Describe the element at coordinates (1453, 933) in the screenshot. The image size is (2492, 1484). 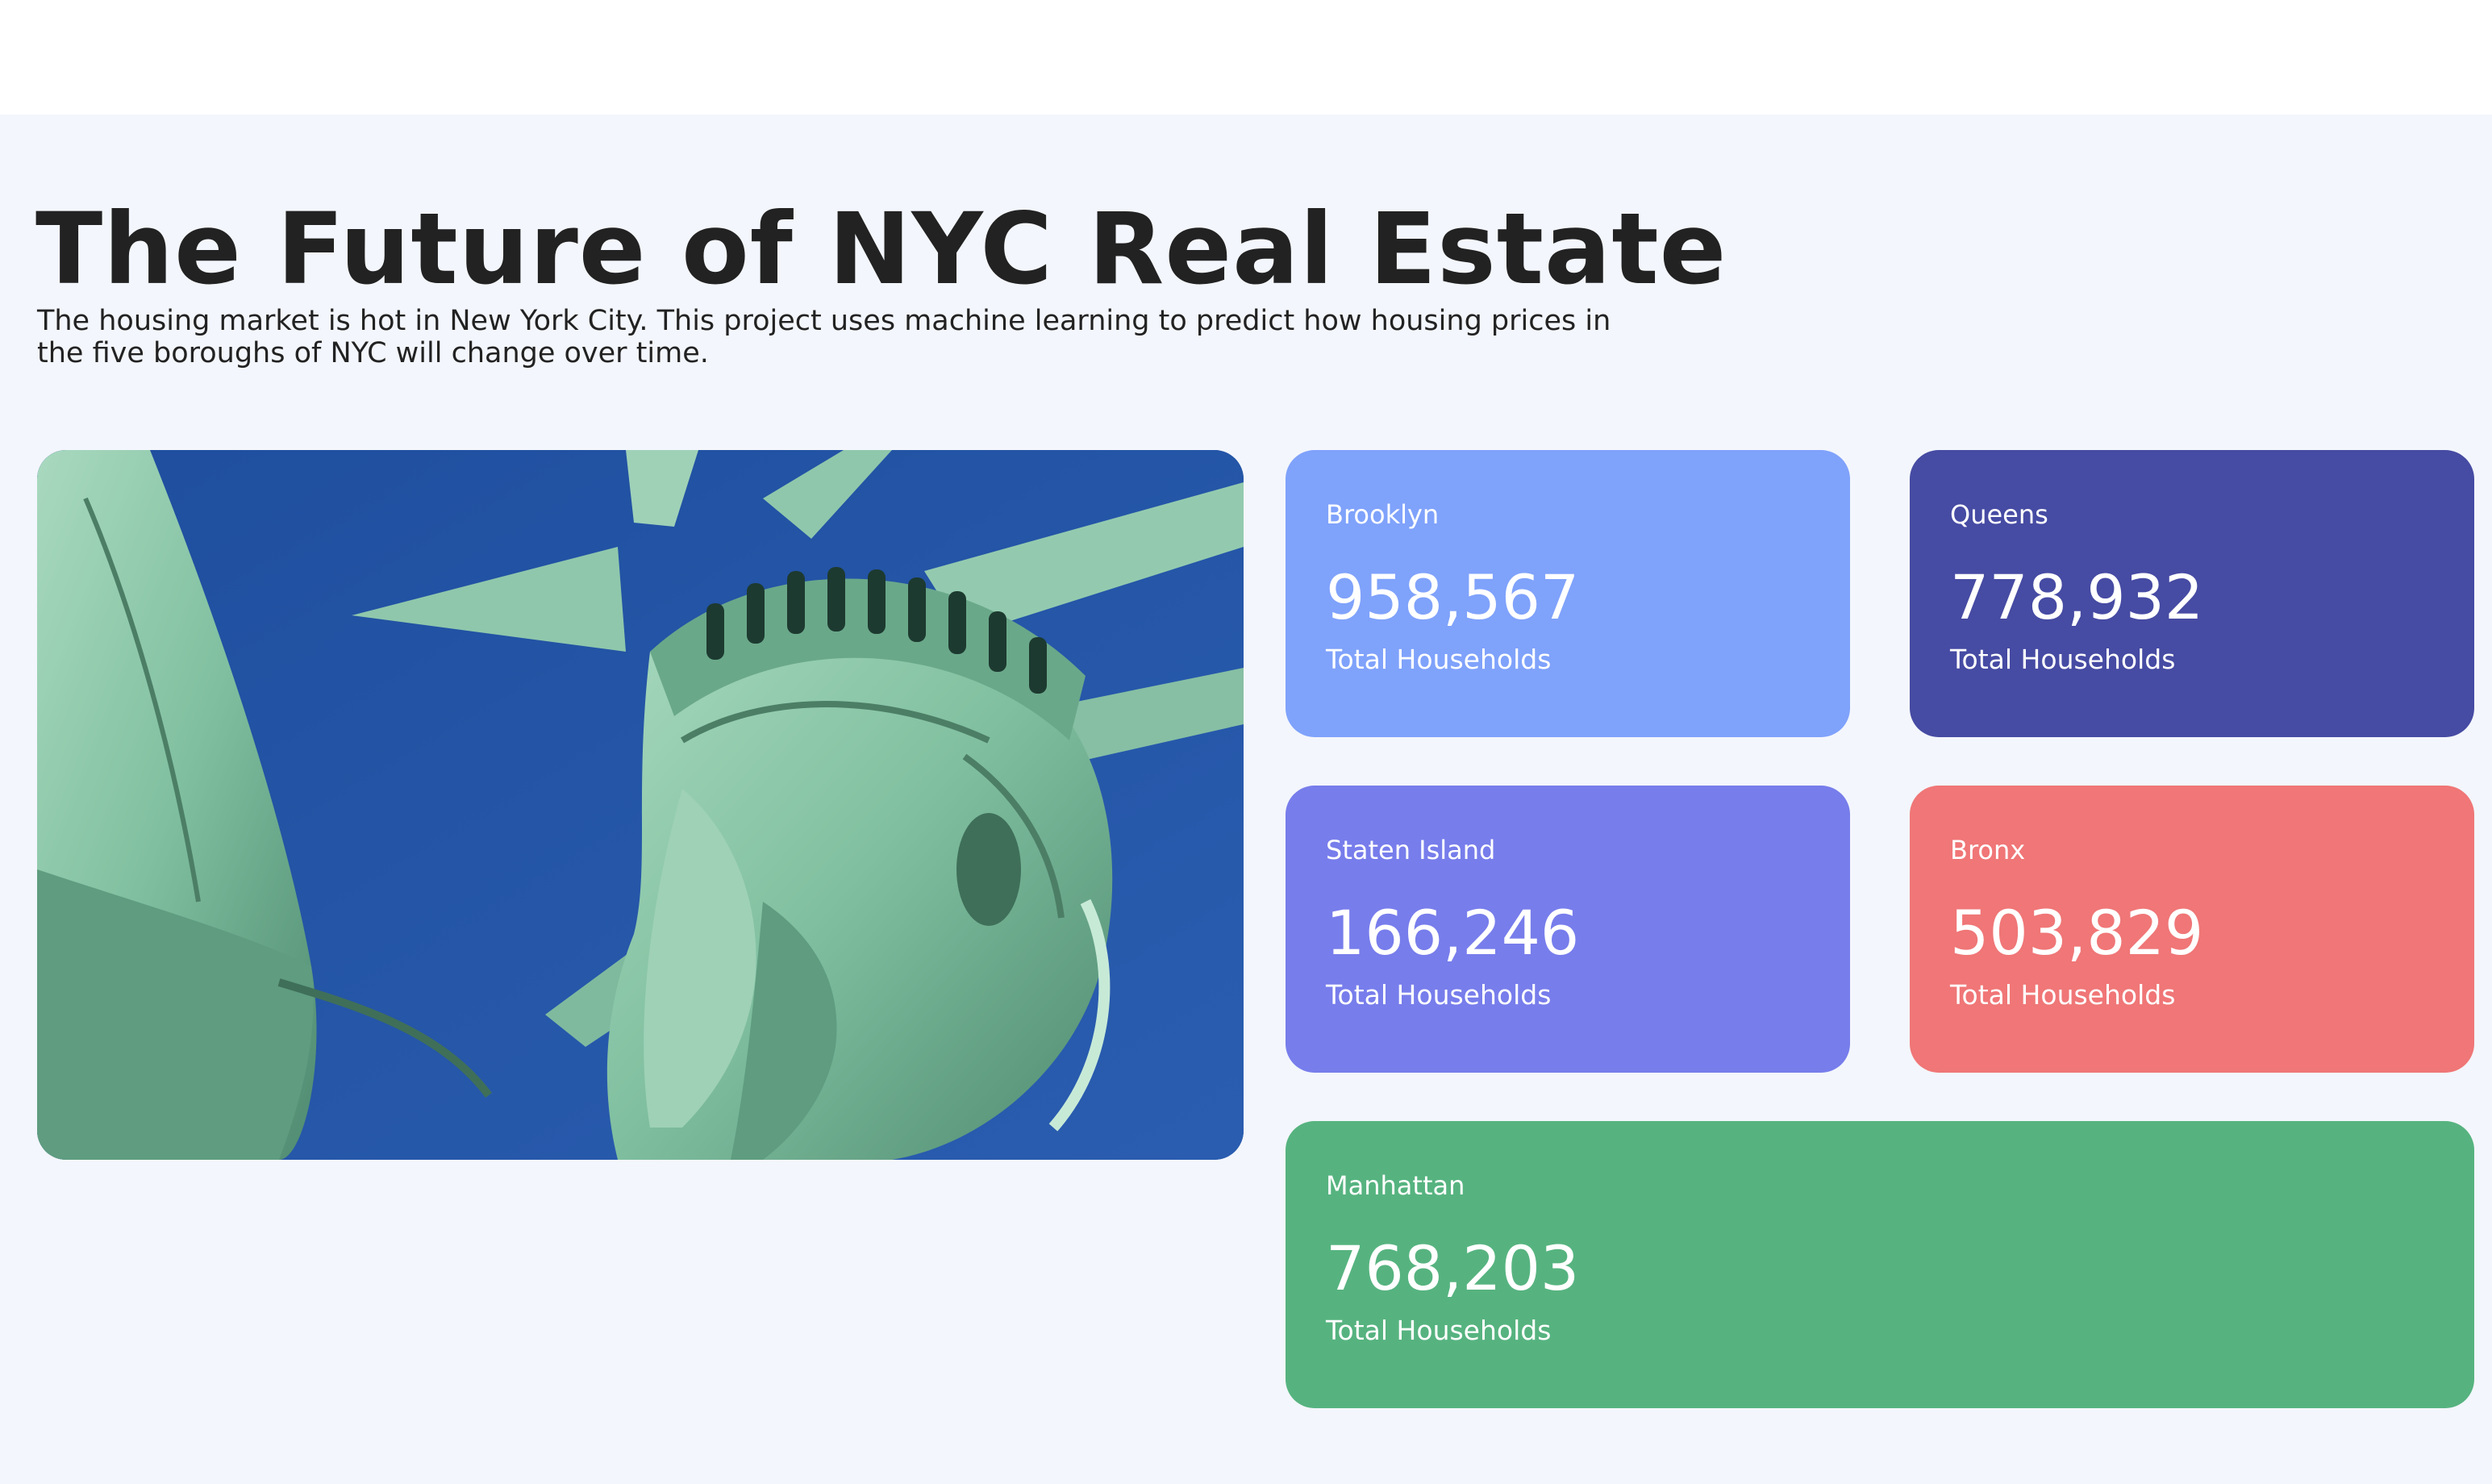
I see `household-count: 166,246` at that location.